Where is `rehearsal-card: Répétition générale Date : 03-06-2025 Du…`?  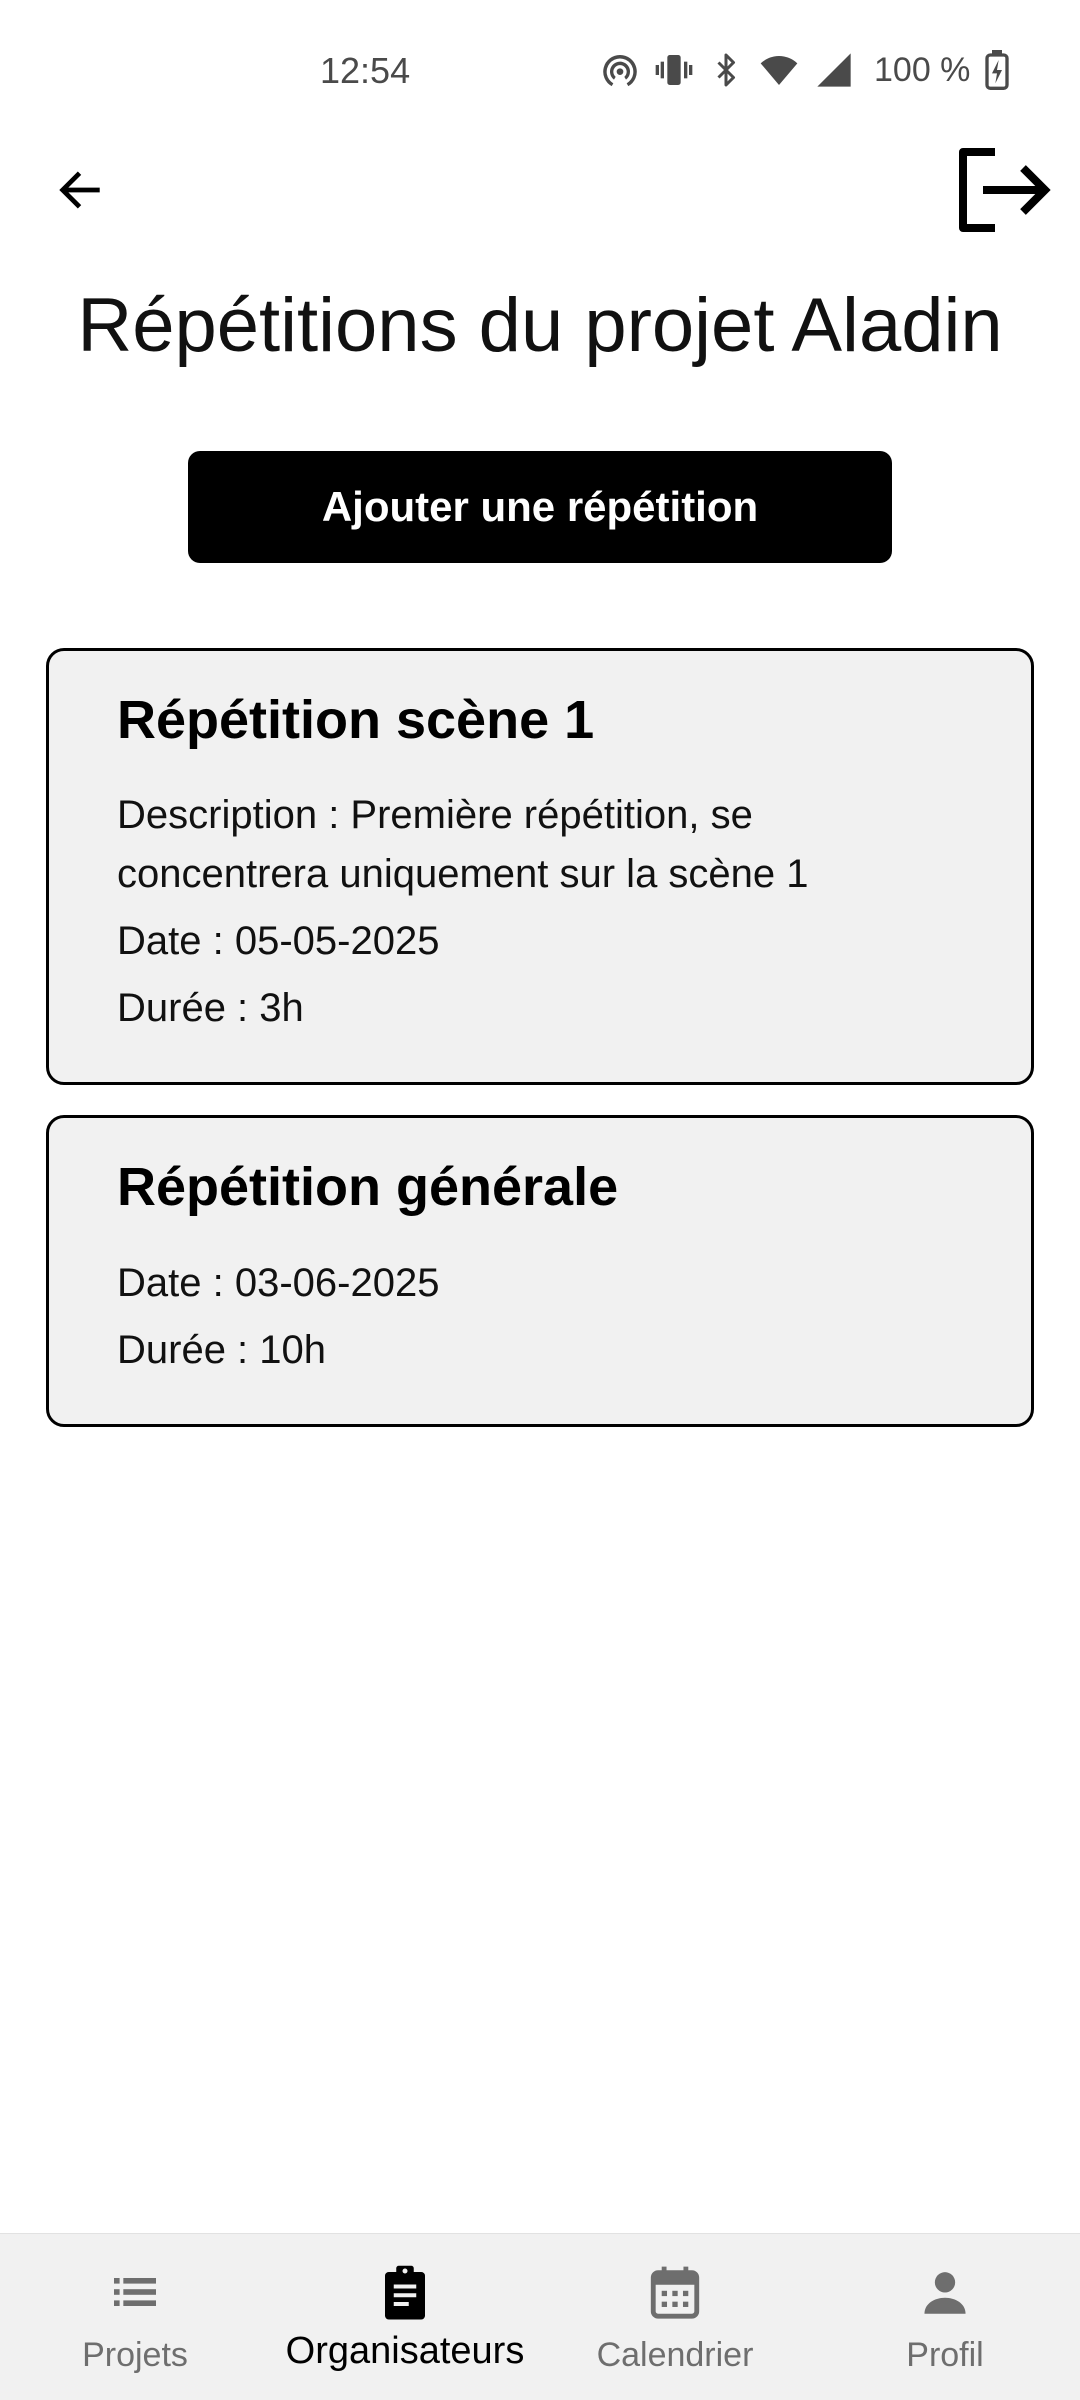
rehearsal-card: Répétition générale Date : 03-06-2025 Du… is located at coordinates (540, 1271).